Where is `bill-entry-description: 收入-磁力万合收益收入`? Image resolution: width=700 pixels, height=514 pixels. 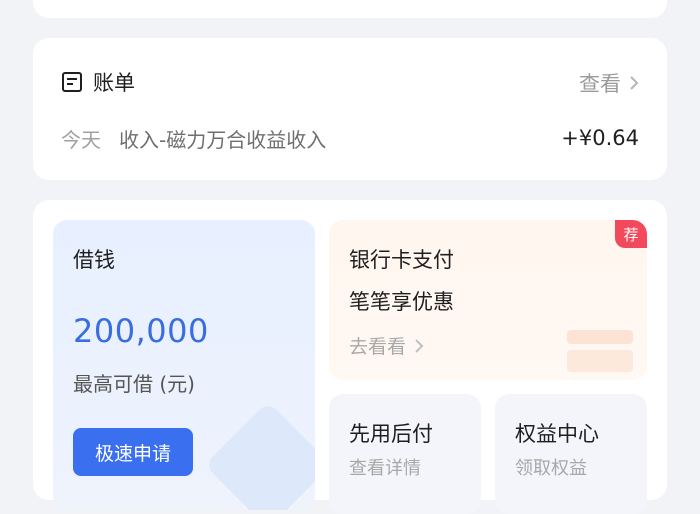
bill-entry-description: 收入-磁力万合收益收入 is located at coordinates (223, 139).